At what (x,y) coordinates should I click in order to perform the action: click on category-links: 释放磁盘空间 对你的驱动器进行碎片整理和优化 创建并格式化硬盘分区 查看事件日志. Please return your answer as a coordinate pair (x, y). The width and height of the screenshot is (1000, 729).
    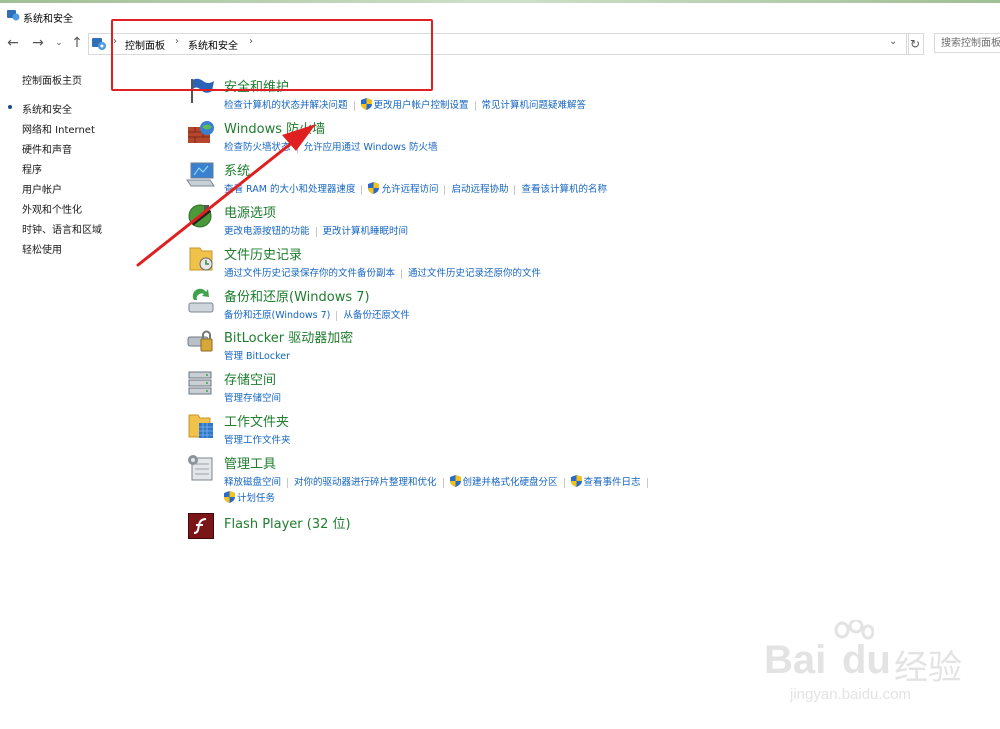
    Looking at the image, I should click on (439, 481).